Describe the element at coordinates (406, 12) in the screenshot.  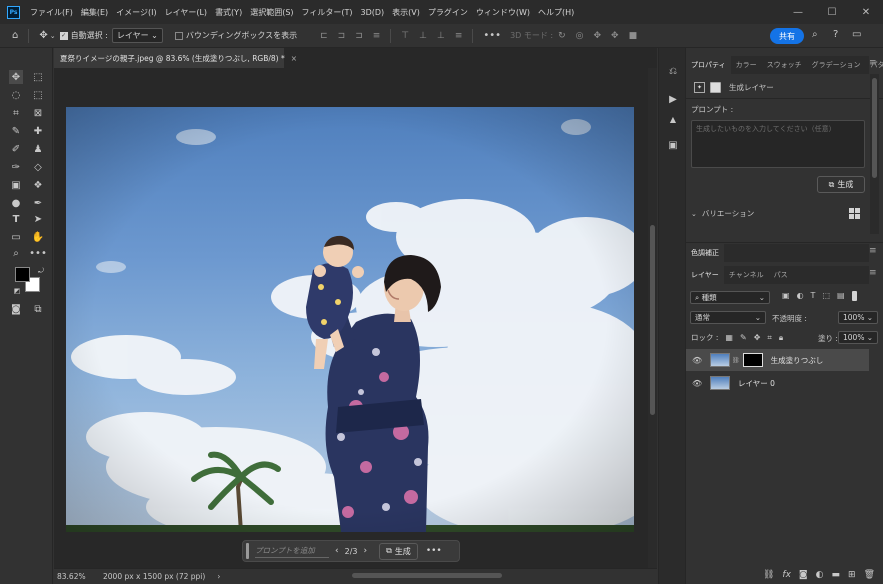
I see `menu-view: 表示(V)` at that location.